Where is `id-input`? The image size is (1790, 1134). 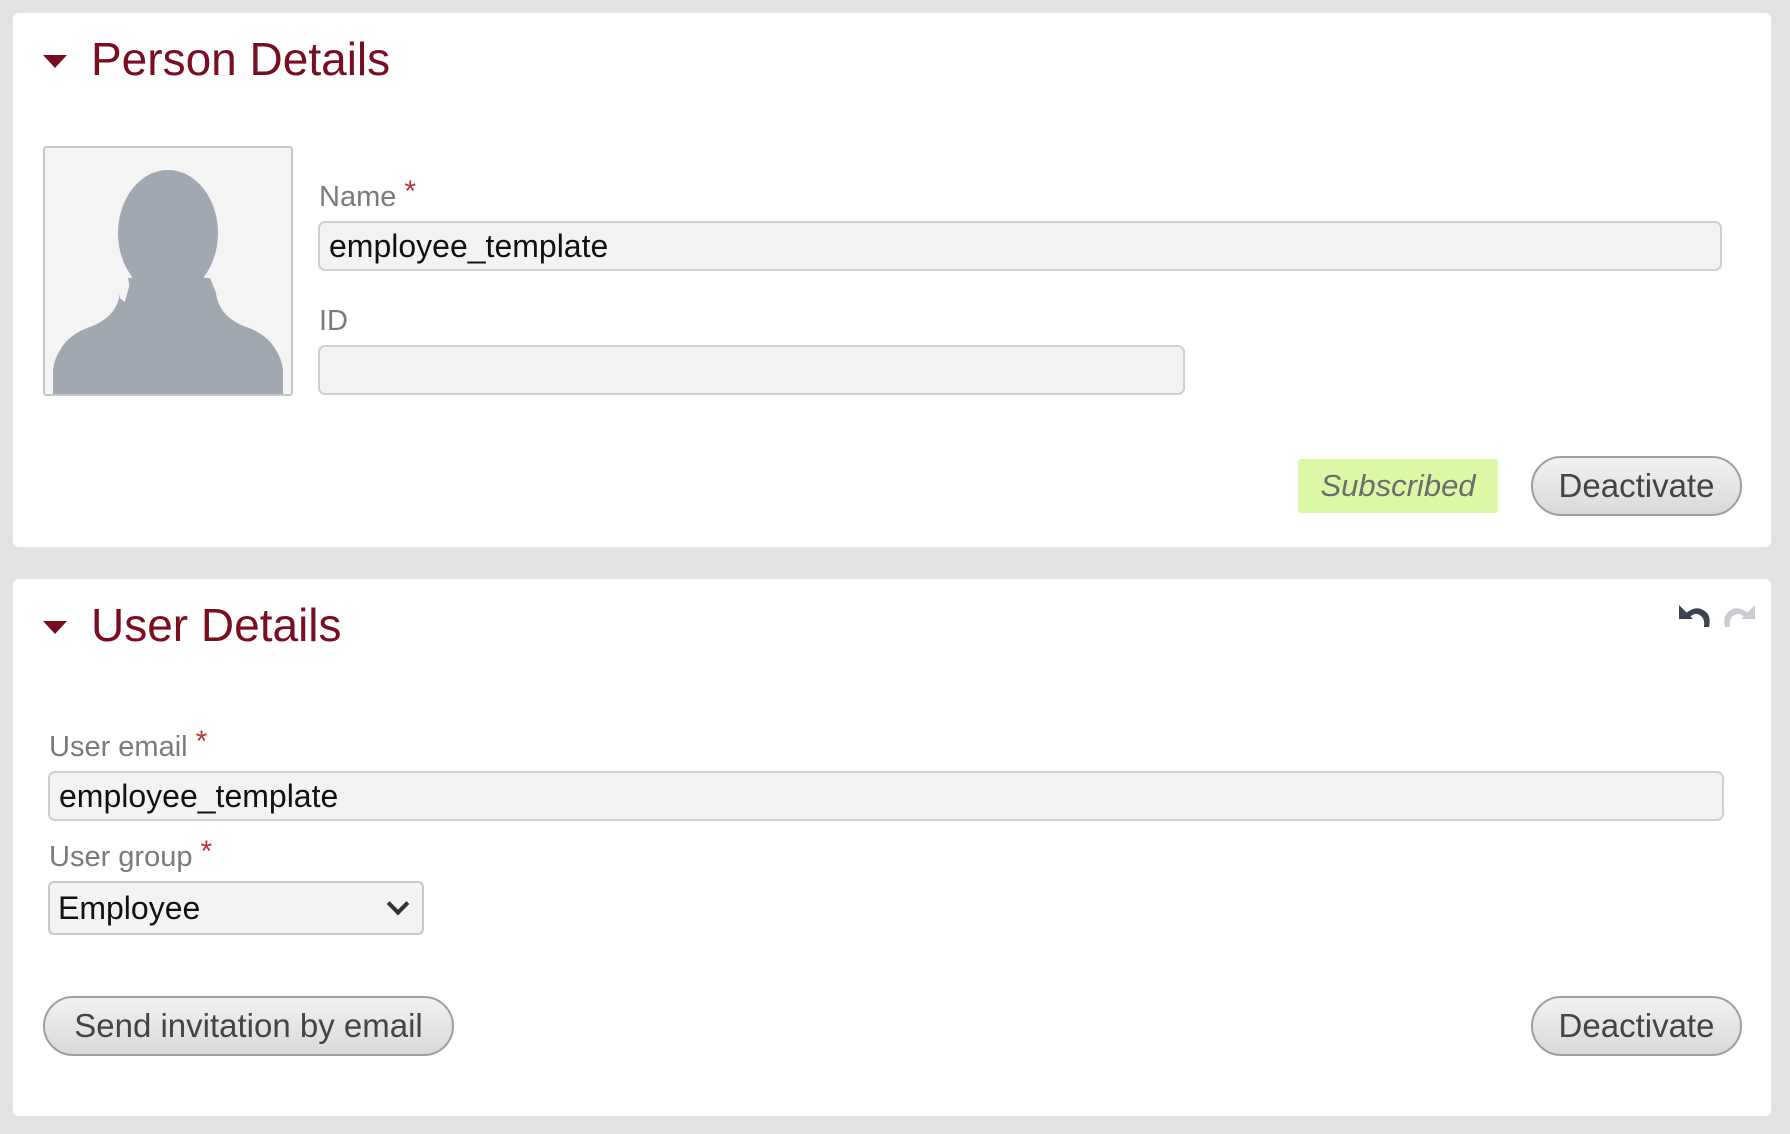 id-input is located at coordinates (751, 370).